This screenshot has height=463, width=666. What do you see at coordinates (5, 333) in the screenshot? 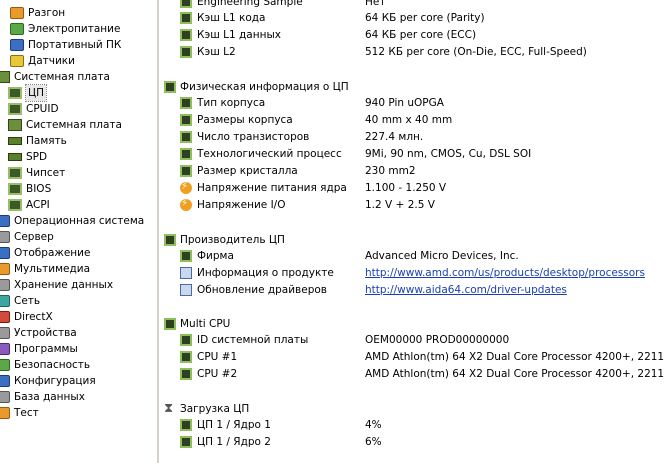
I see `devices-icon` at bounding box center [5, 333].